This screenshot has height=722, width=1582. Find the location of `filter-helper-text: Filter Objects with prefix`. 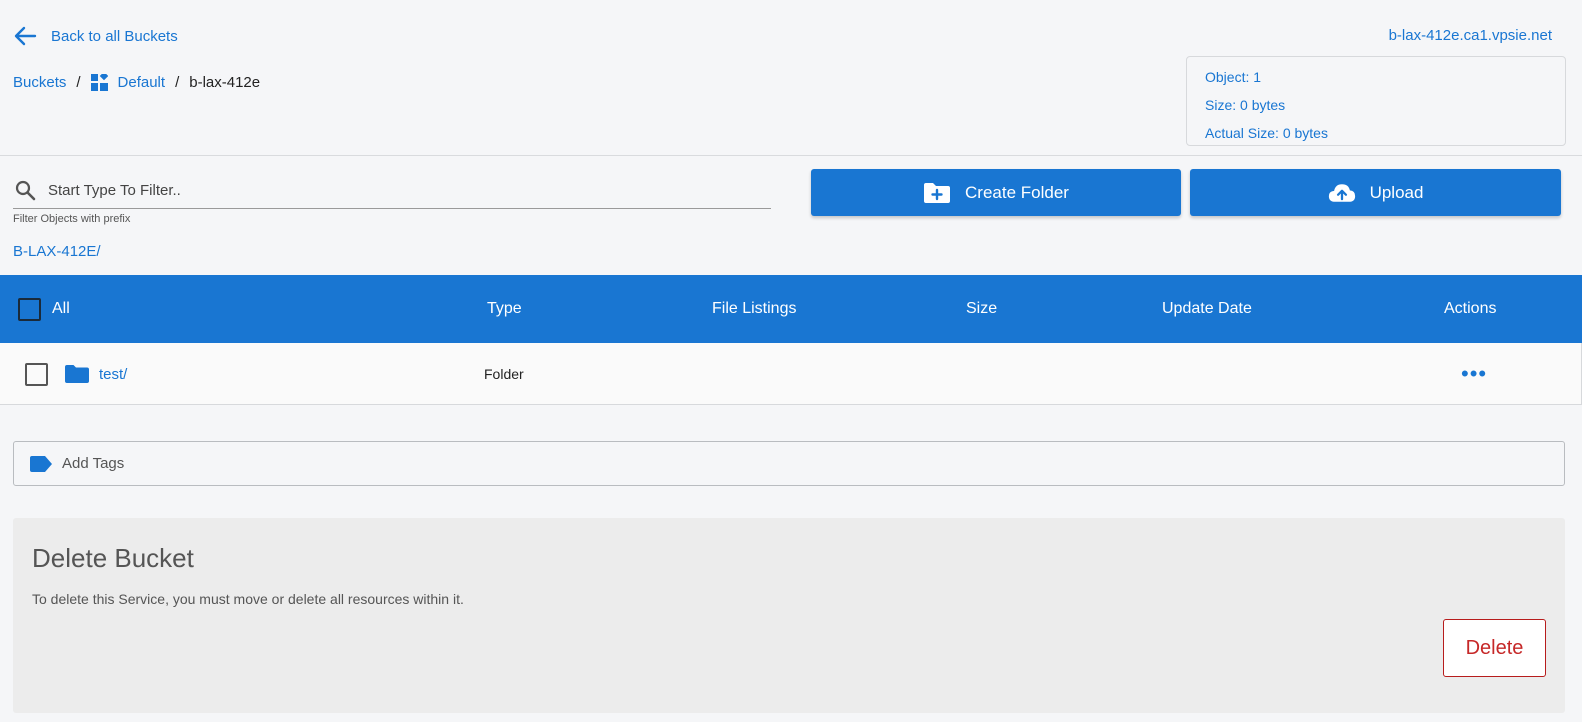

filter-helper-text: Filter Objects with prefix is located at coordinates (72, 219).